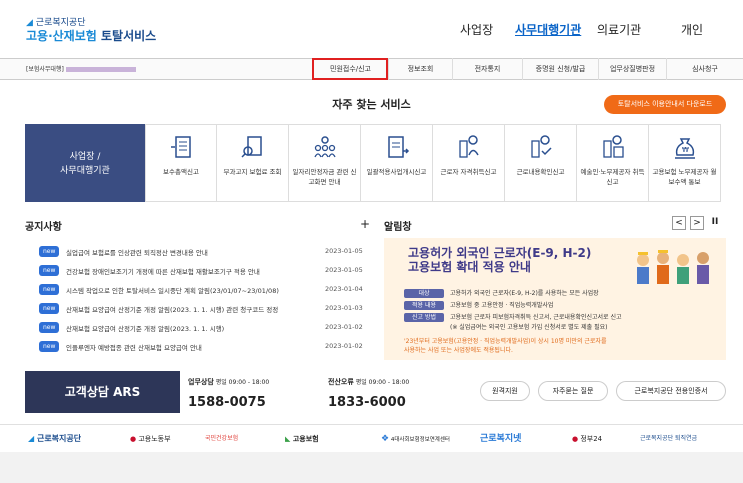 Image resolution: width=743 pixels, height=483 pixels. I want to click on service-label: 예술인·노무제공자 취득신고, so click(612, 177).